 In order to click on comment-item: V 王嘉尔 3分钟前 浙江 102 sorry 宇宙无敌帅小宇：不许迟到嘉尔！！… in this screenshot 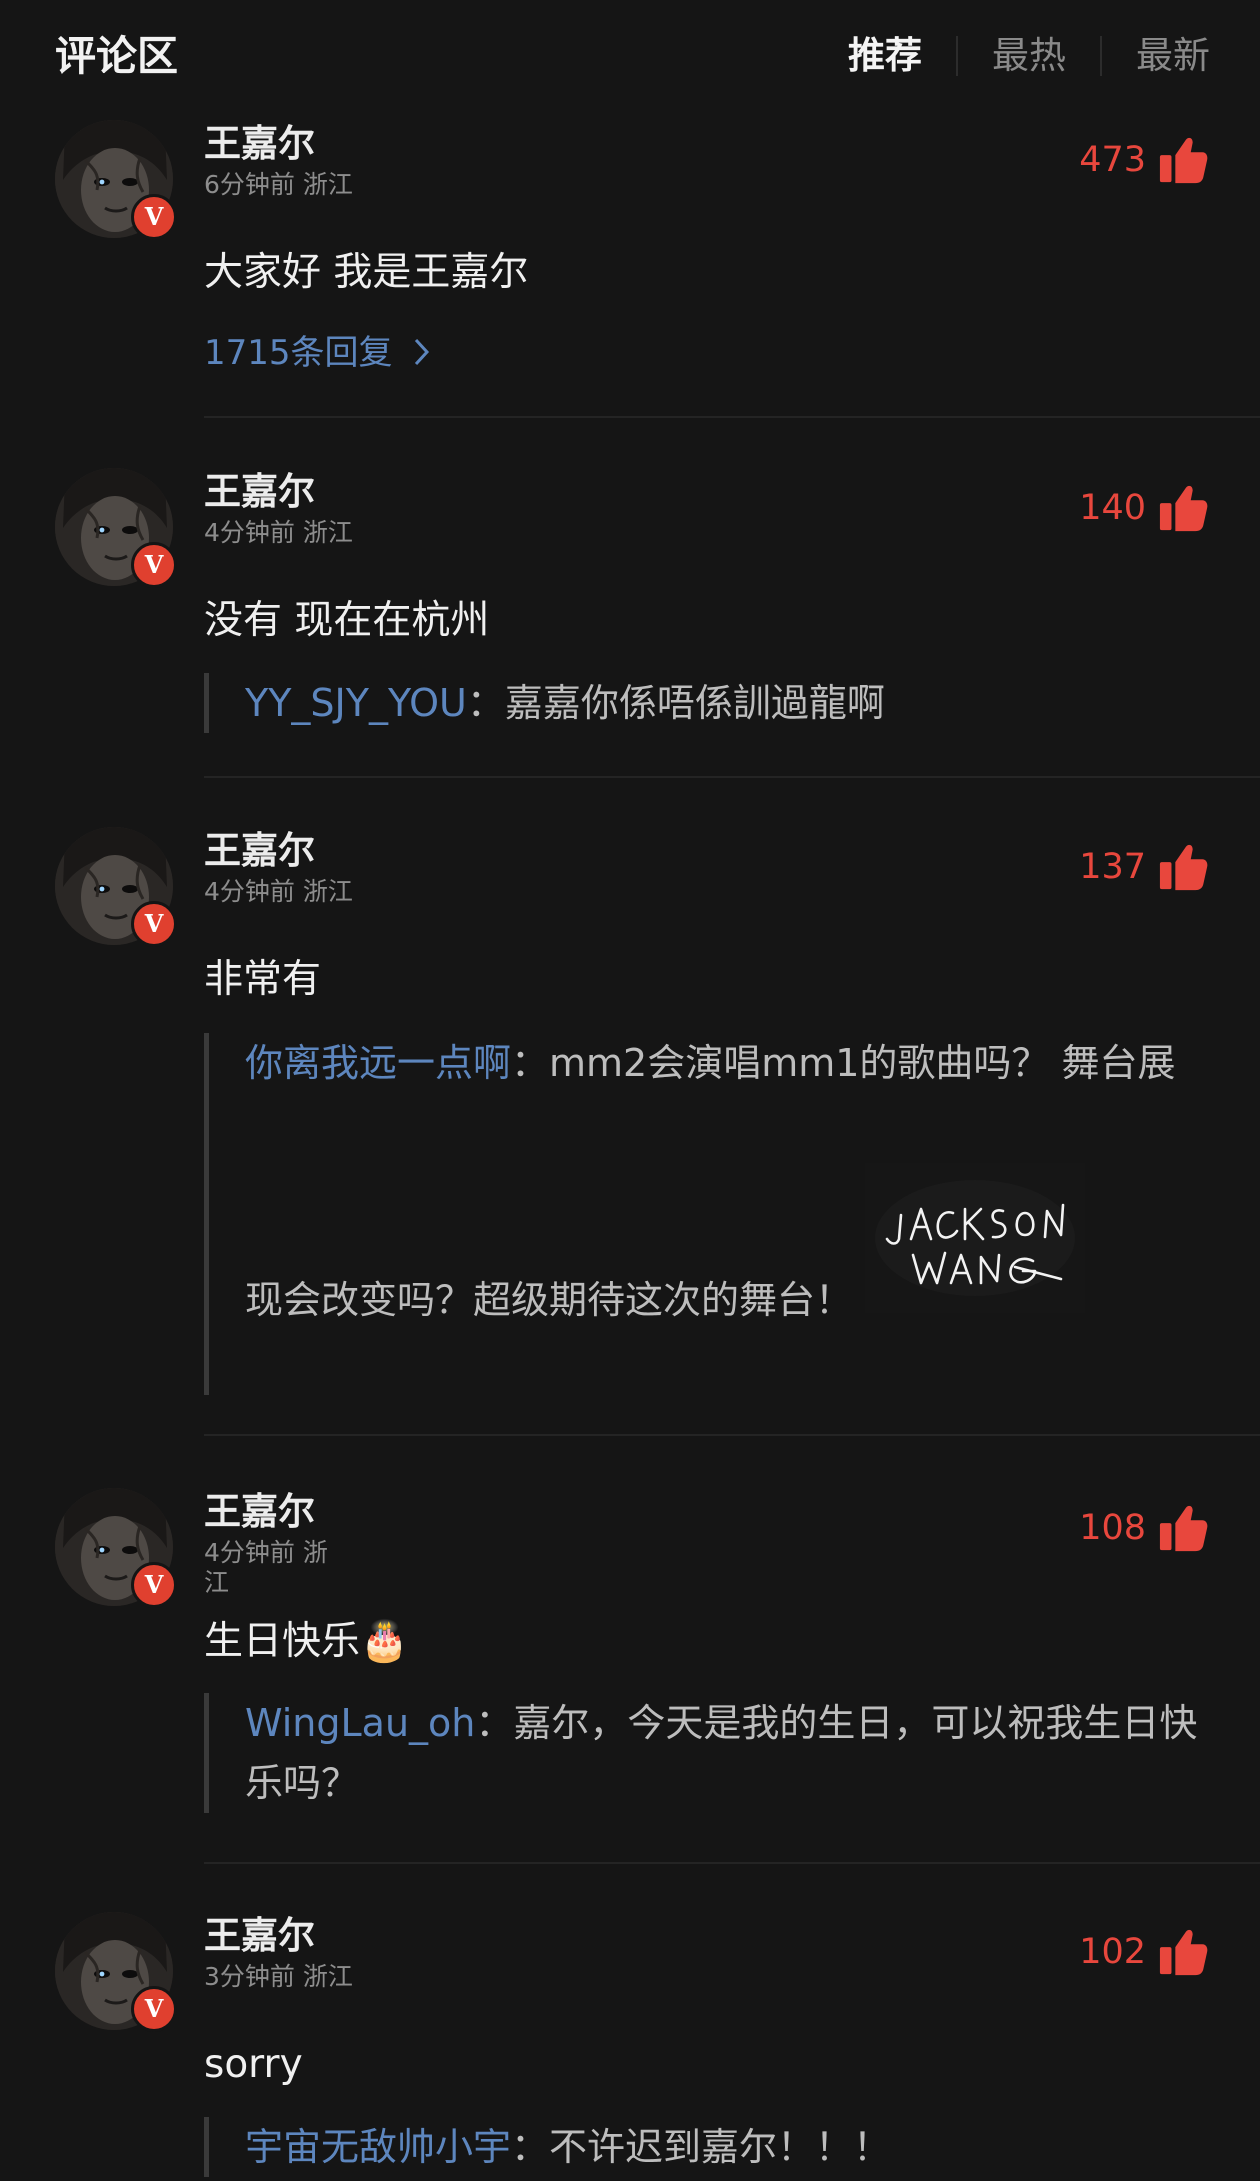, I will do `click(630, 2046)`.